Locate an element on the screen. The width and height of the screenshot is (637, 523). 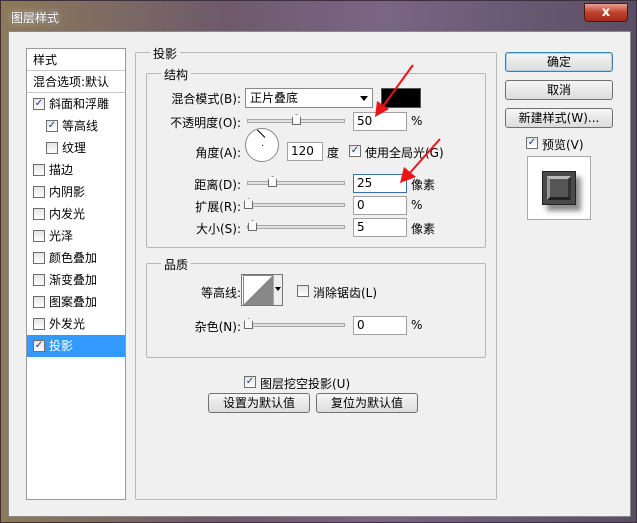
knockout-label: 图层挖空投影(U) is located at coordinates (305, 384).